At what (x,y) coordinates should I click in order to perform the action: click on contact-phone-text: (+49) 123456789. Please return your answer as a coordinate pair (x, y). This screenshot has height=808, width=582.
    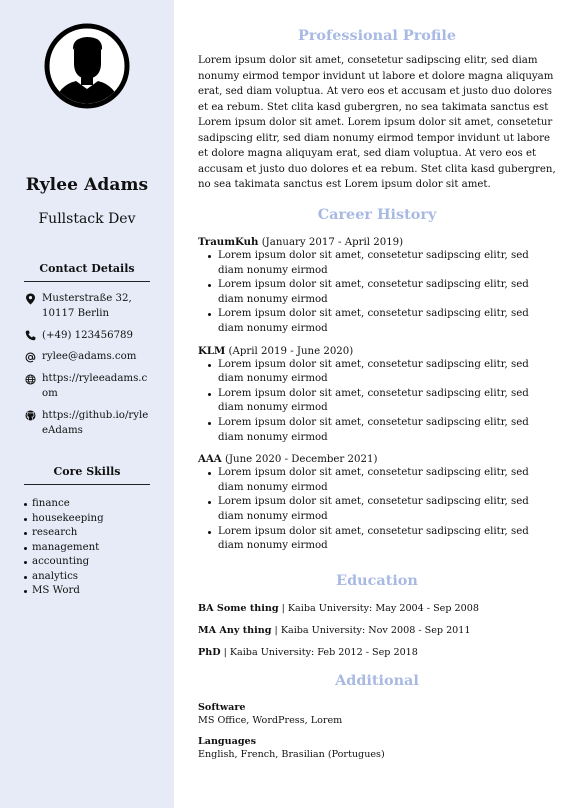
    Looking at the image, I should click on (88, 335).